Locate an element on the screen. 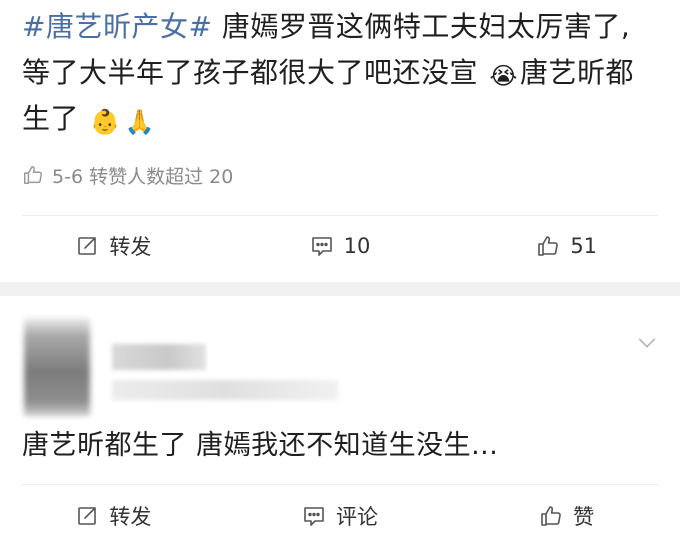  chevron-down-icon is located at coordinates (647, 343).